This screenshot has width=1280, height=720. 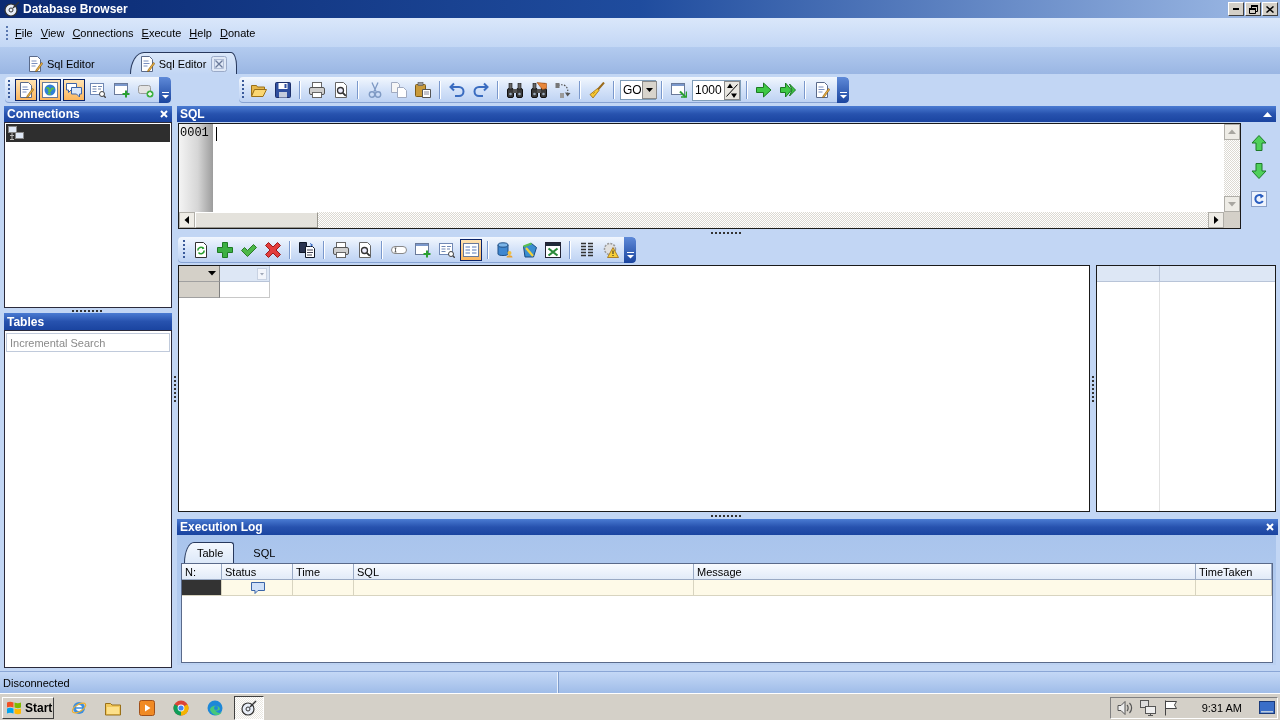 What do you see at coordinates (1236, 9) in the screenshot?
I see `minimize-button` at bounding box center [1236, 9].